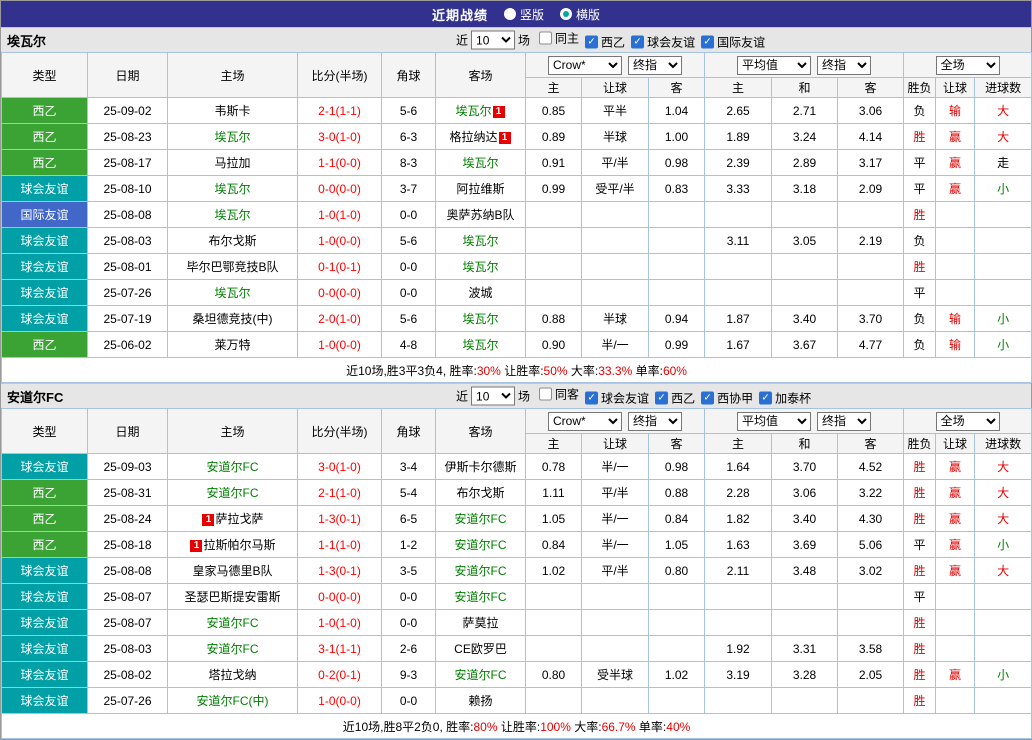 This screenshot has width=1032, height=740. Describe the element at coordinates (232, 163) in the screenshot. I see `home-team-link: 马拉加` at that location.